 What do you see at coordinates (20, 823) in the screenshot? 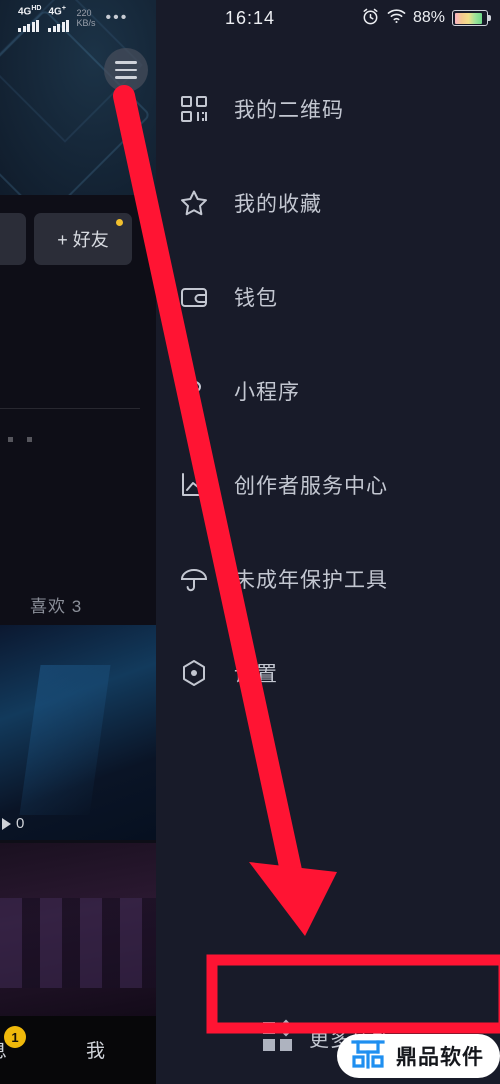
I see `play-count-value: 0` at bounding box center [20, 823].